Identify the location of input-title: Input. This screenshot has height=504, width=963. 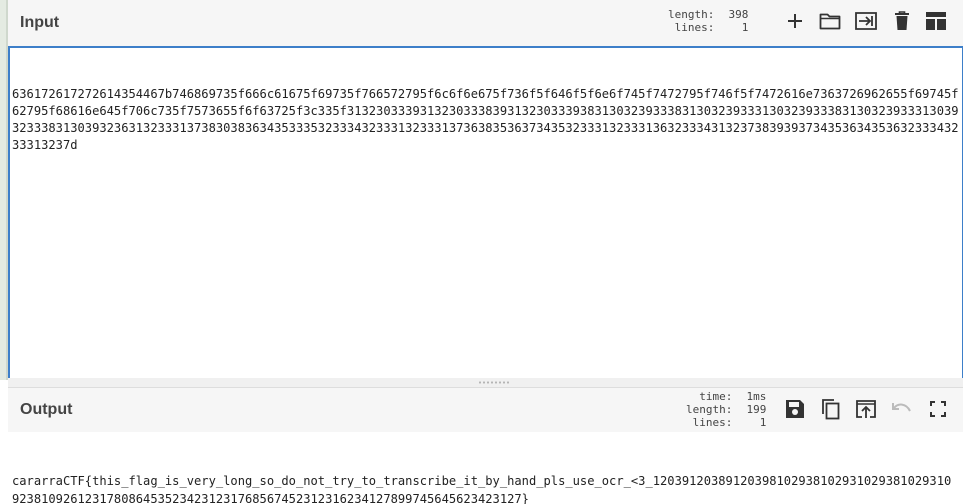
(40, 22).